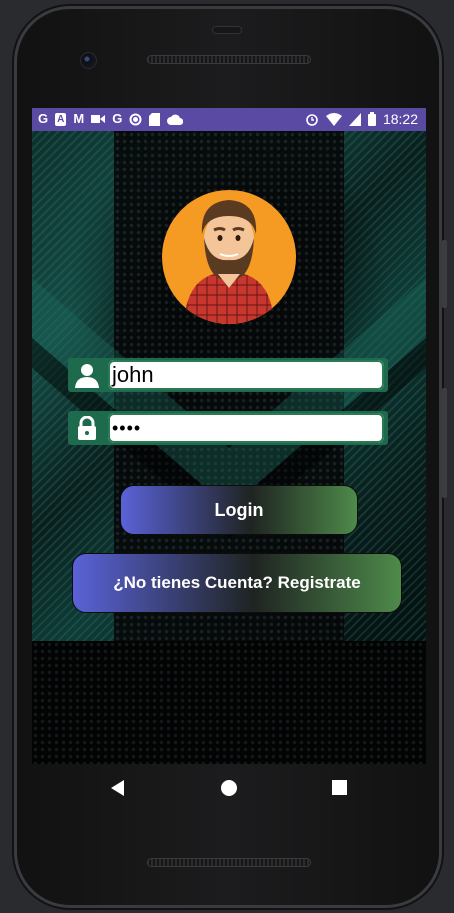 The image size is (454, 913). I want to click on circle-icon, so click(135, 119).